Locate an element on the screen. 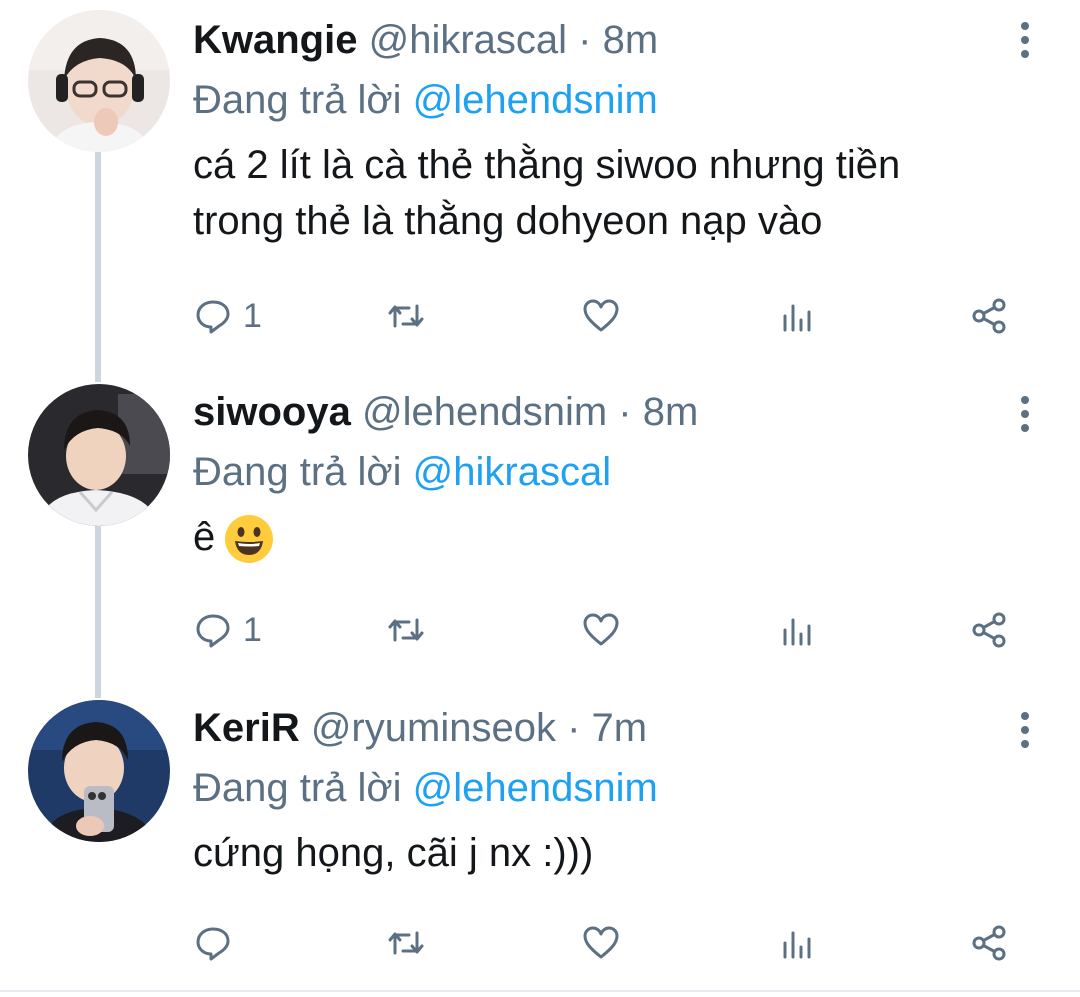 The width and height of the screenshot is (1080, 997). user-handle: @hikrascal is located at coordinates (468, 40).